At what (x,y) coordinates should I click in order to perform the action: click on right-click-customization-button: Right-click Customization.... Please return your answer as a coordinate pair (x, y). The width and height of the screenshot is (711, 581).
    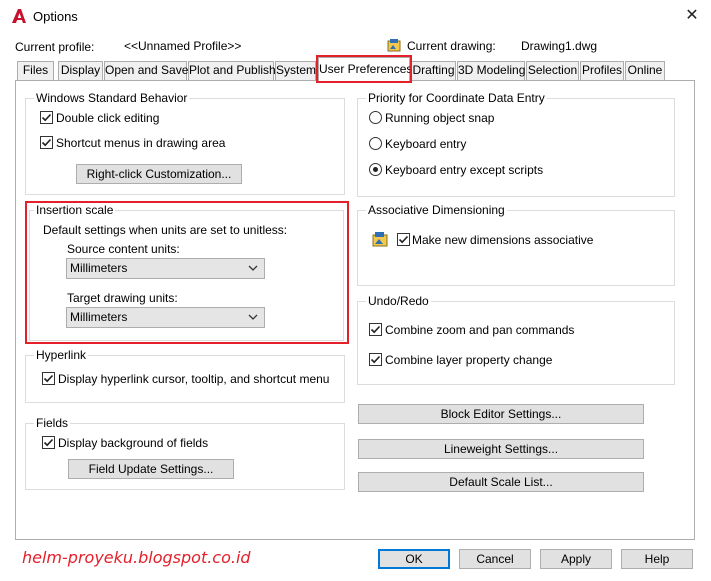
    Looking at the image, I should click on (159, 174).